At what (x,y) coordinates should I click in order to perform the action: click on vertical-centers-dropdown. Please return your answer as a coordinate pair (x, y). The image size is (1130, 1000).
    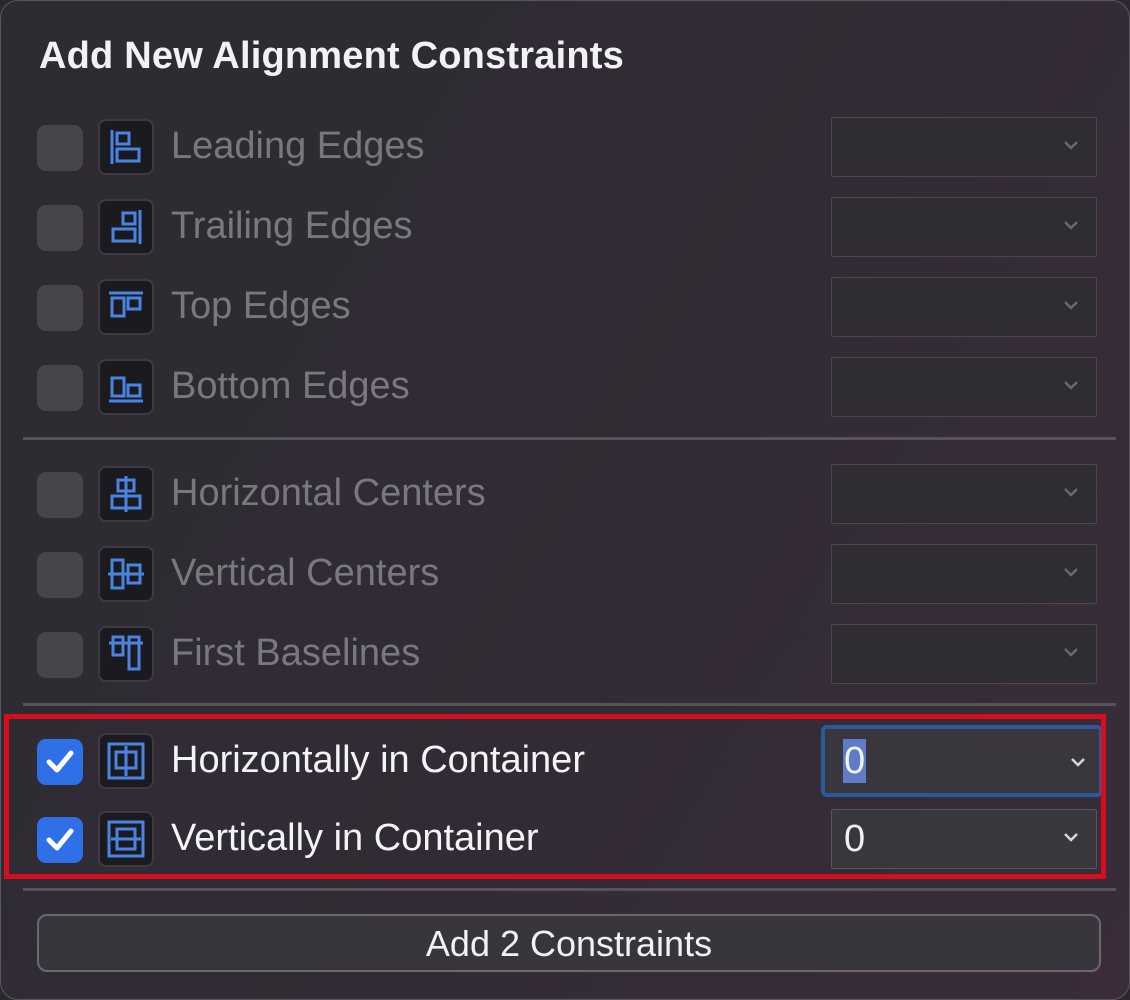
    Looking at the image, I should click on (964, 574).